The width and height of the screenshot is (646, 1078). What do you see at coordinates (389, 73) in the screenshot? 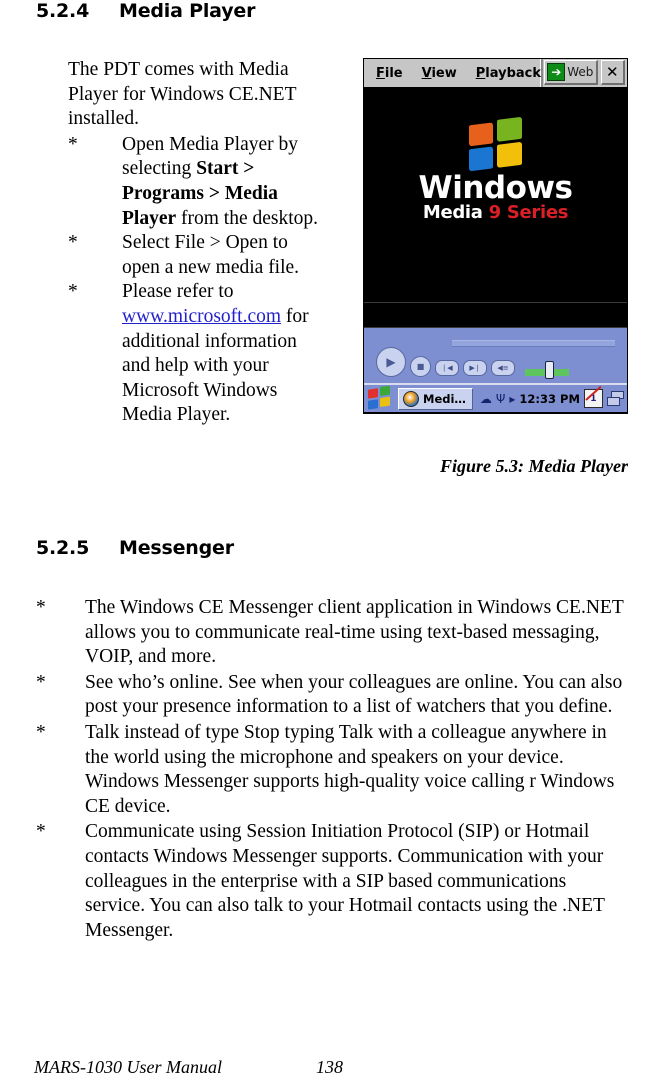
I see `menu-item-file: File` at bounding box center [389, 73].